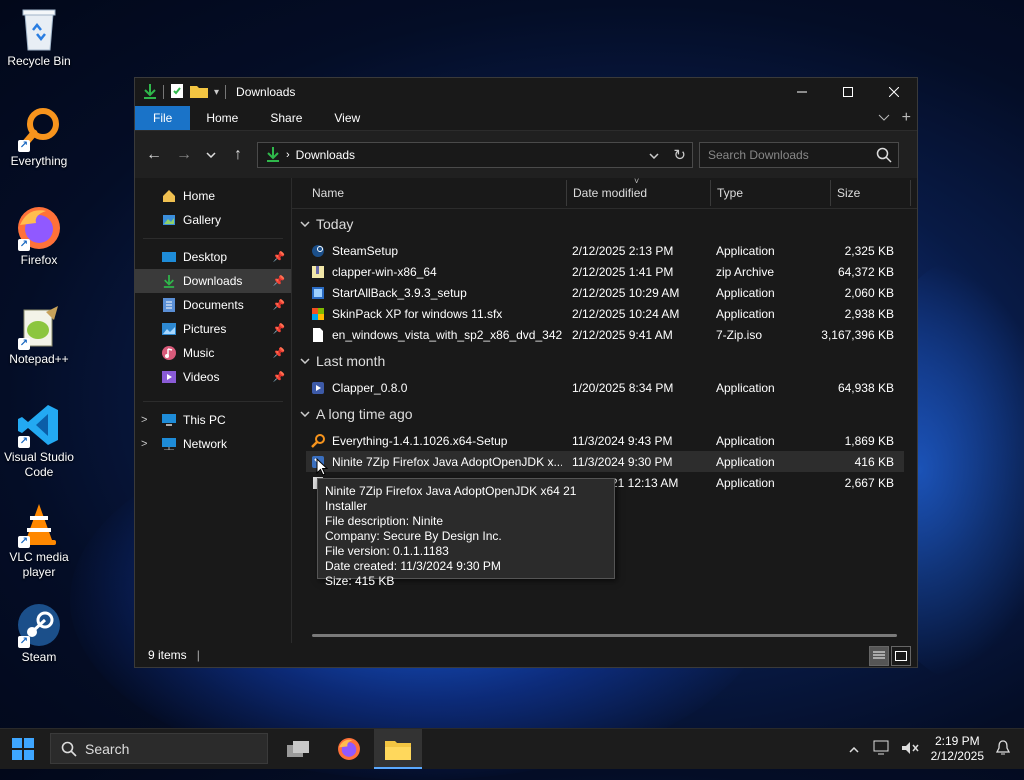 Image resolution: width=1024 pixels, height=780 pixels. Describe the element at coordinates (213, 220) in the screenshot. I see `nav-item-gallery: Gallery` at that location.